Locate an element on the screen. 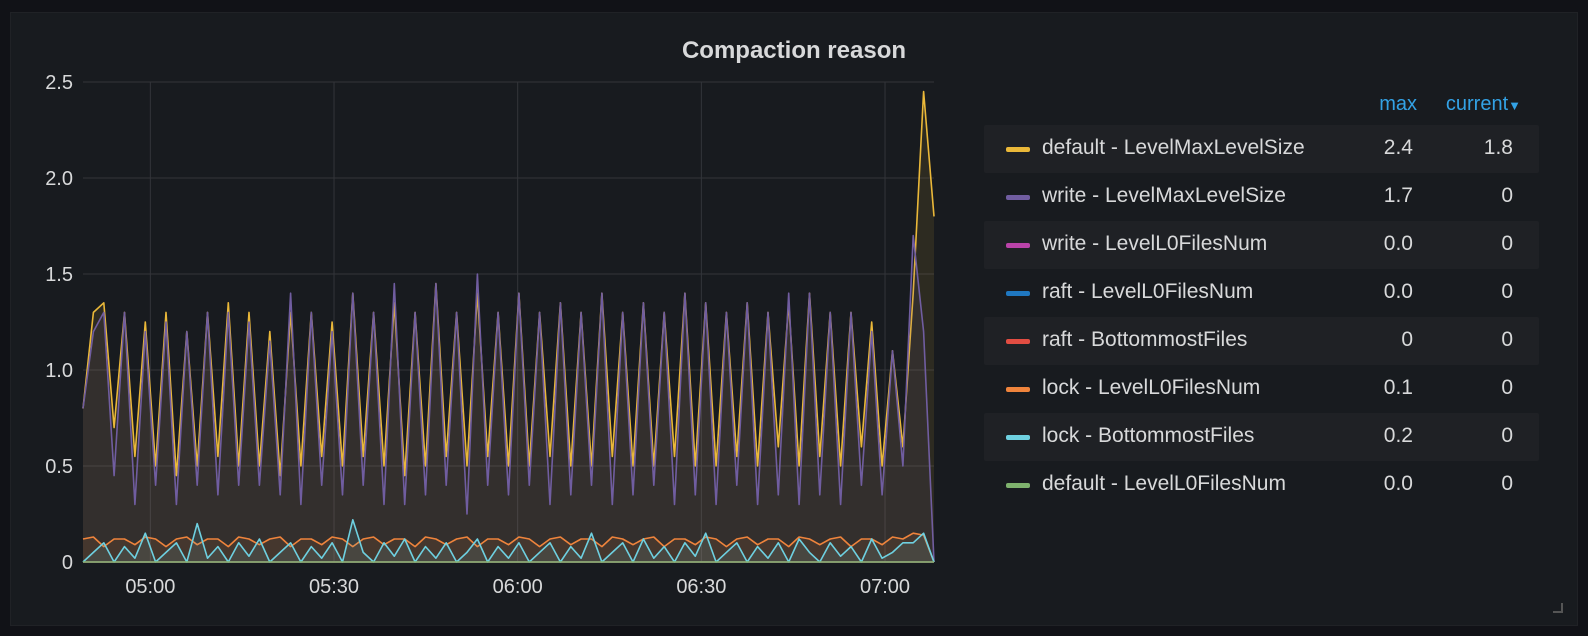 The image size is (1588, 636). x-tick-label: 05:00 is located at coordinates (150, 587).